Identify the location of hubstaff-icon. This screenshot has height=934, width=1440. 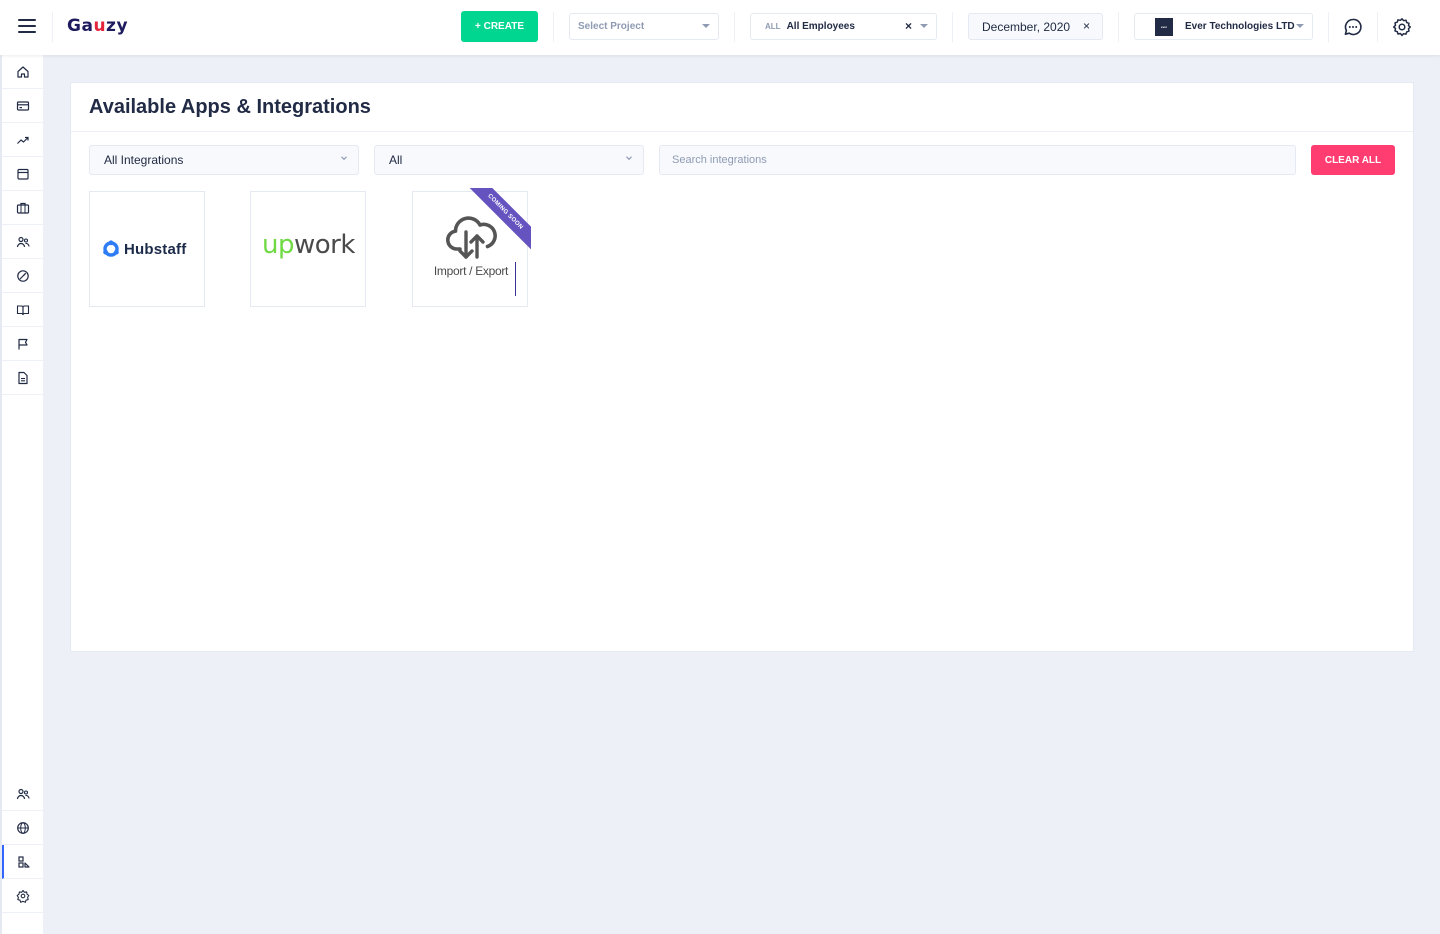
(111, 248).